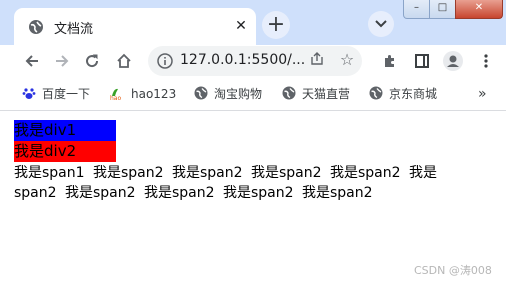 This screenshot has width=506, height=285. What do you see at coordinates (241, 26) in the screenshot?
I see `tab-close-icon: ✕` at bounding box center [241, 26].